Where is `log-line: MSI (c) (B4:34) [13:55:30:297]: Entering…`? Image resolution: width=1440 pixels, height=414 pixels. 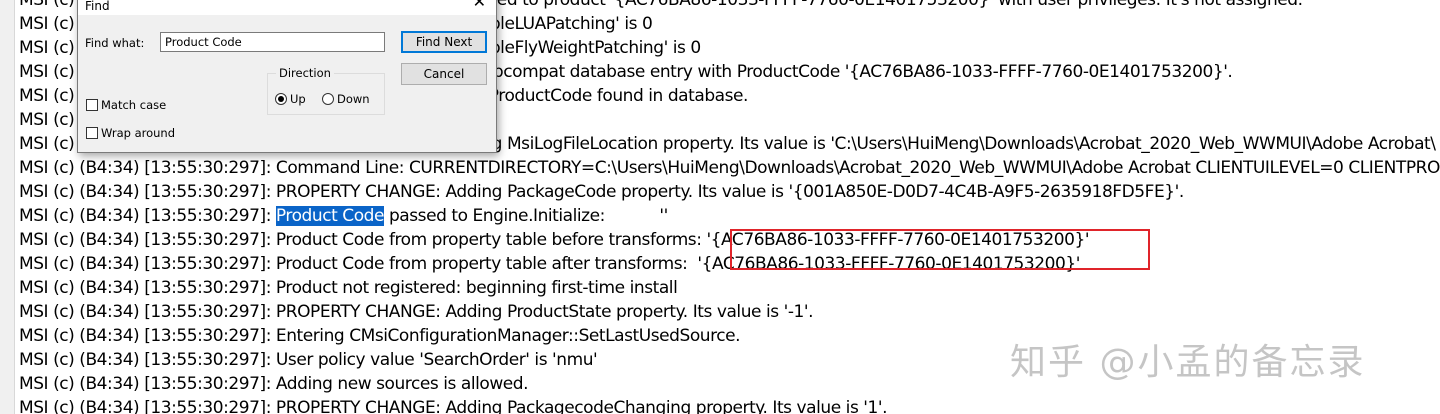 log-line: MSI (c) (B4:34) [13:55:30:297]: Entering… is located at coordinates (380, 336).